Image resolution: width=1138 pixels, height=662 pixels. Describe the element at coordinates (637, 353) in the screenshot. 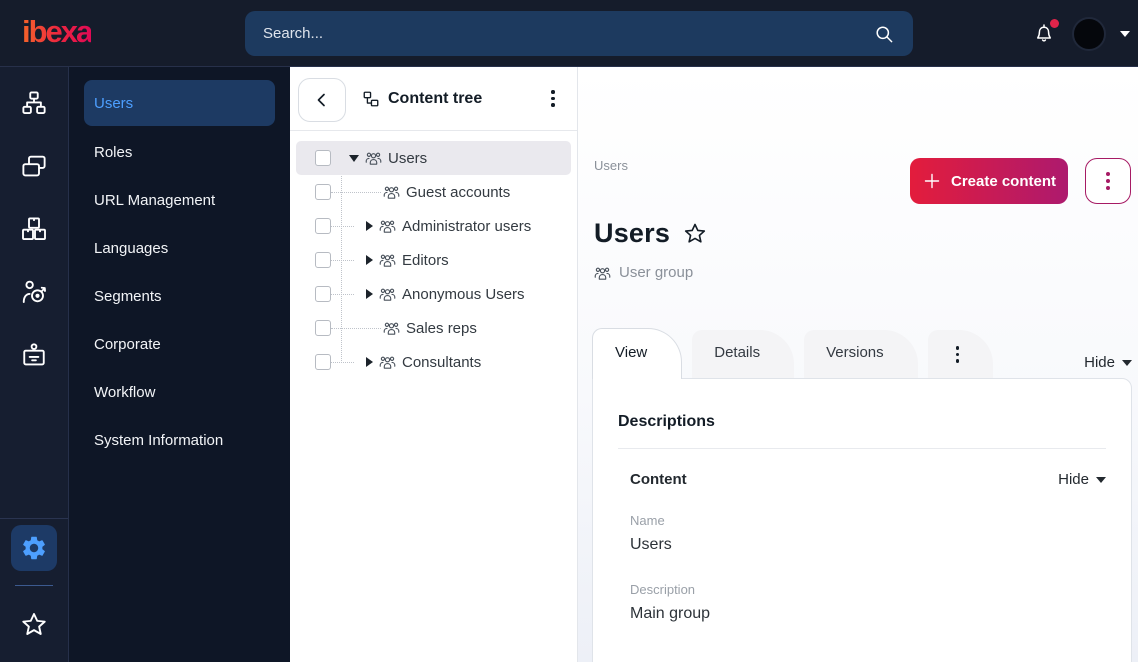

I see `tab-view: View` at that location.